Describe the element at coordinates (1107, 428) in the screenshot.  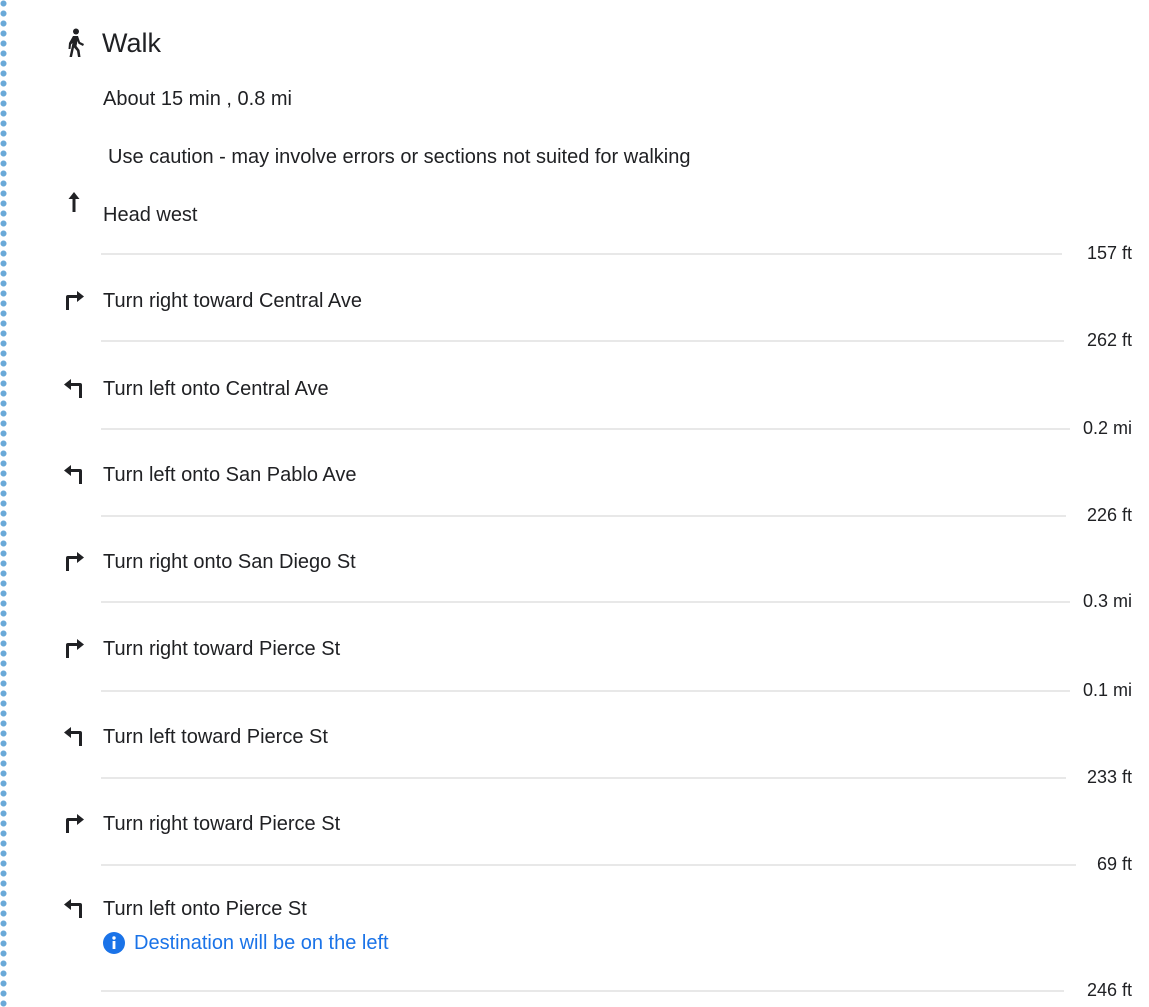
I see `step-distance: 0.2 mi` at that location.